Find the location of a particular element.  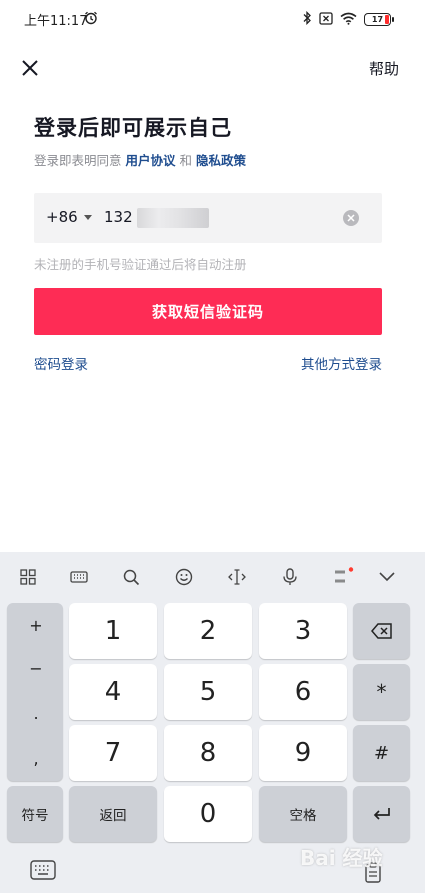

symbol-key-minus: − is located at coordinates (36, 668).